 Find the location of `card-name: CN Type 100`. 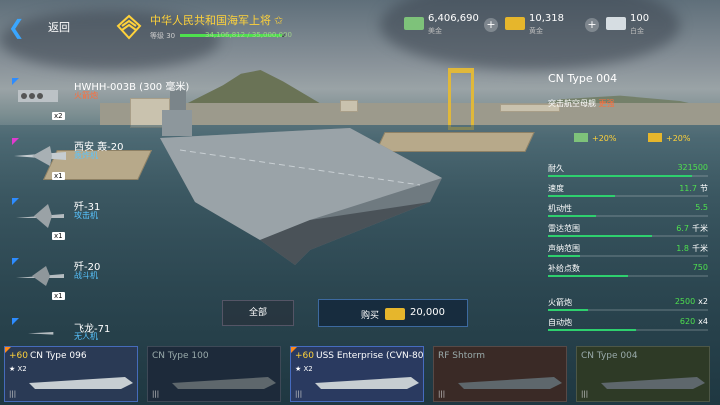

card-name: CN Type 100 is located at coordinates (180, 356).